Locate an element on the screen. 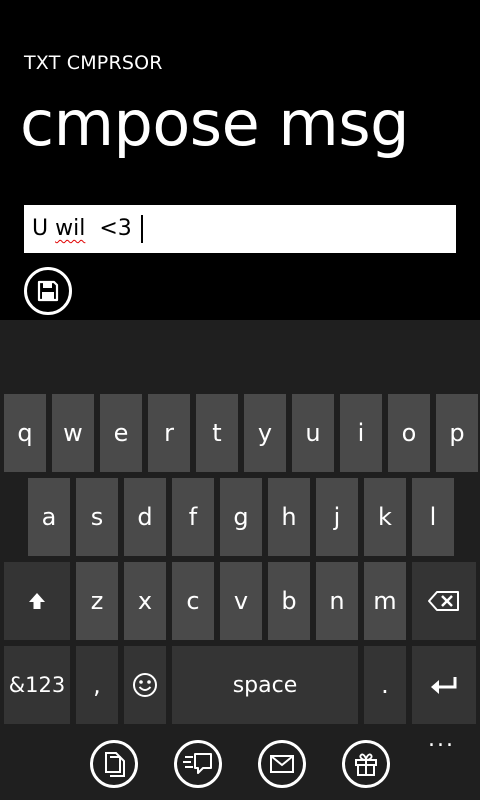  emoji-icon is located at coordinates (145, 685).